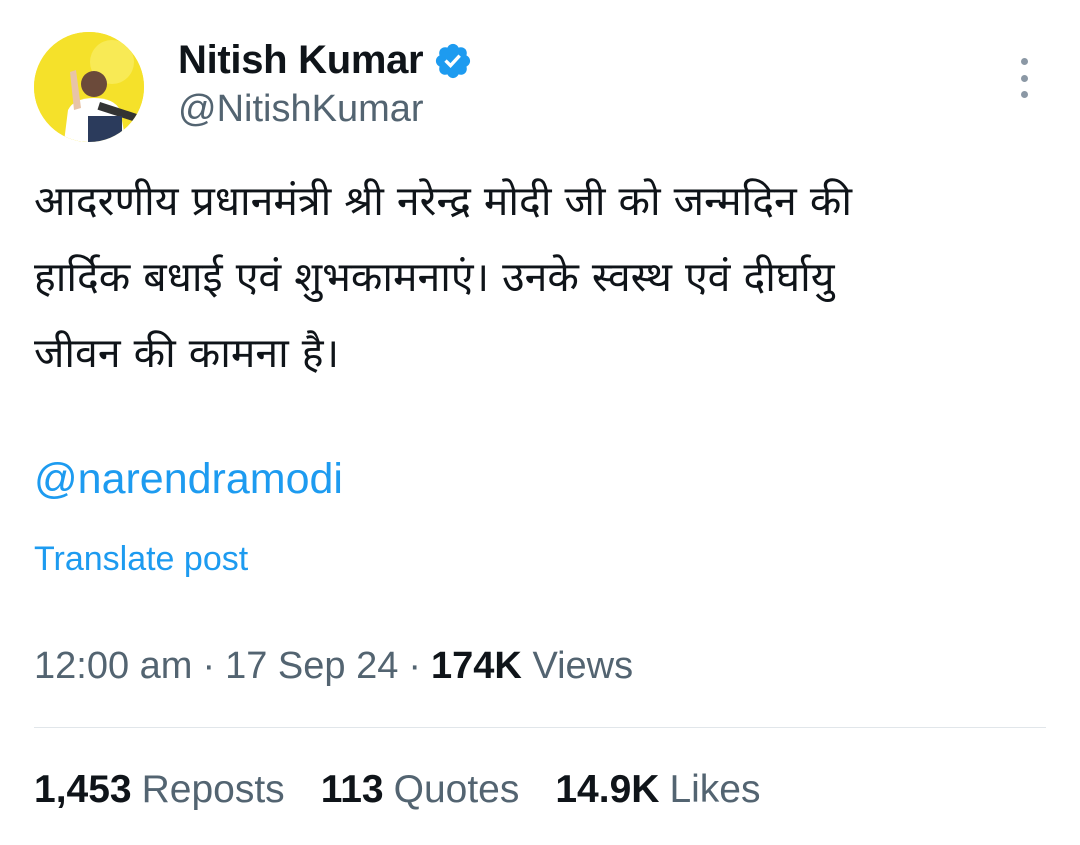 This screenshot has height=845, width=1080. What do you see at coordinates (311, 666) in the screenshot?
I see `tweet-date: 17 Sep 24` at bounding box center [311, 666].